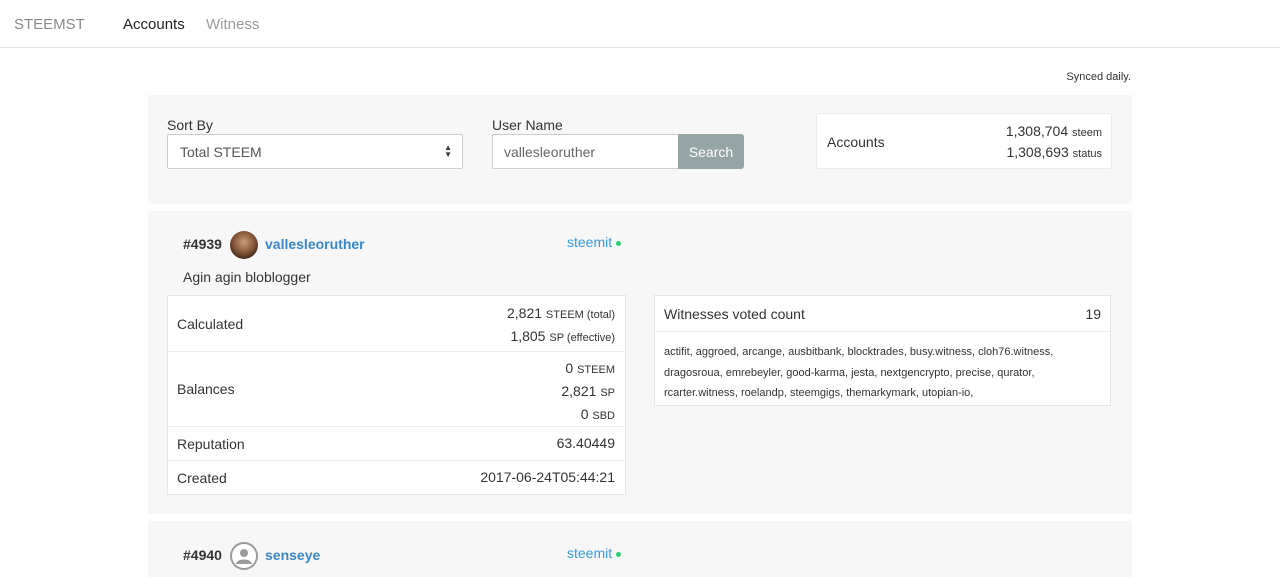  Describe the element at coordinates (1037, 152) in the screenshot. I see `stat-status-count: 1,308,693` at that location.